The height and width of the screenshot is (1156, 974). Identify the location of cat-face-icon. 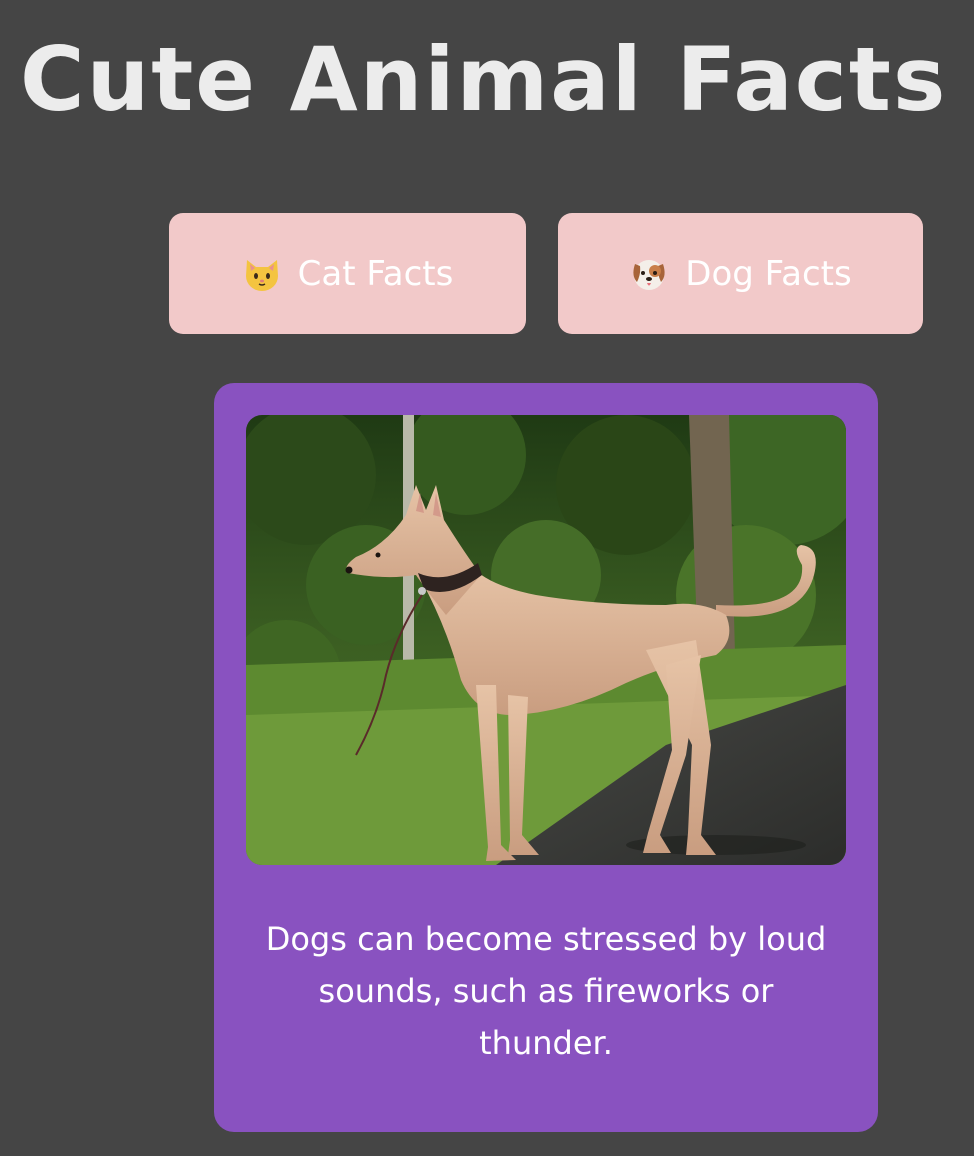
(262, 274).